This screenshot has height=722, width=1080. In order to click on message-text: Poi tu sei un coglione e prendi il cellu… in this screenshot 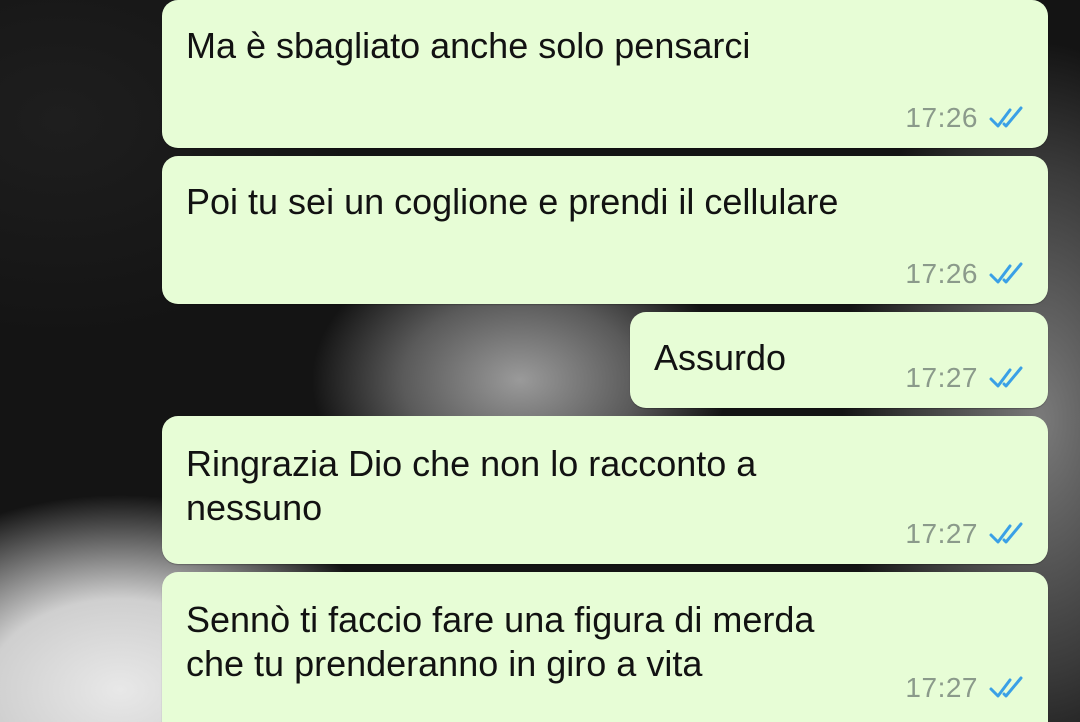, I will do `click(512, 201)`.